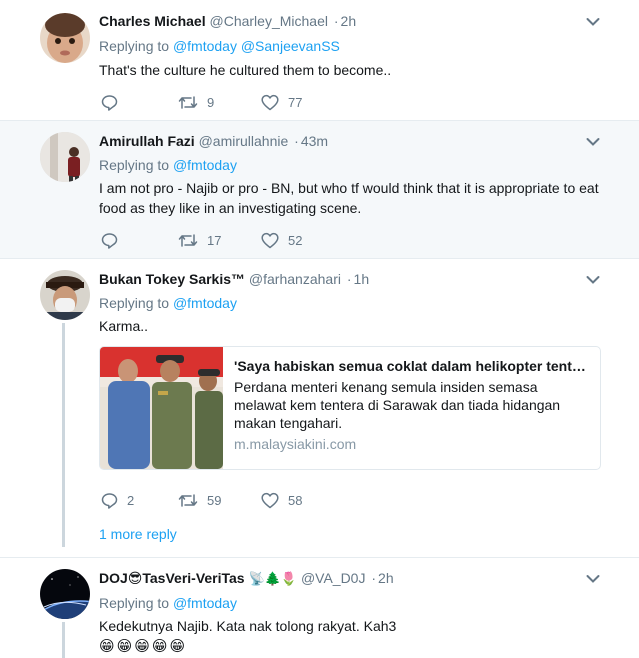 This screenshot has height=658, width=639. What do you see at coordinates (295, 102) in the screenshot?
I see `like-count: 77` at bounding box center [295, 102].